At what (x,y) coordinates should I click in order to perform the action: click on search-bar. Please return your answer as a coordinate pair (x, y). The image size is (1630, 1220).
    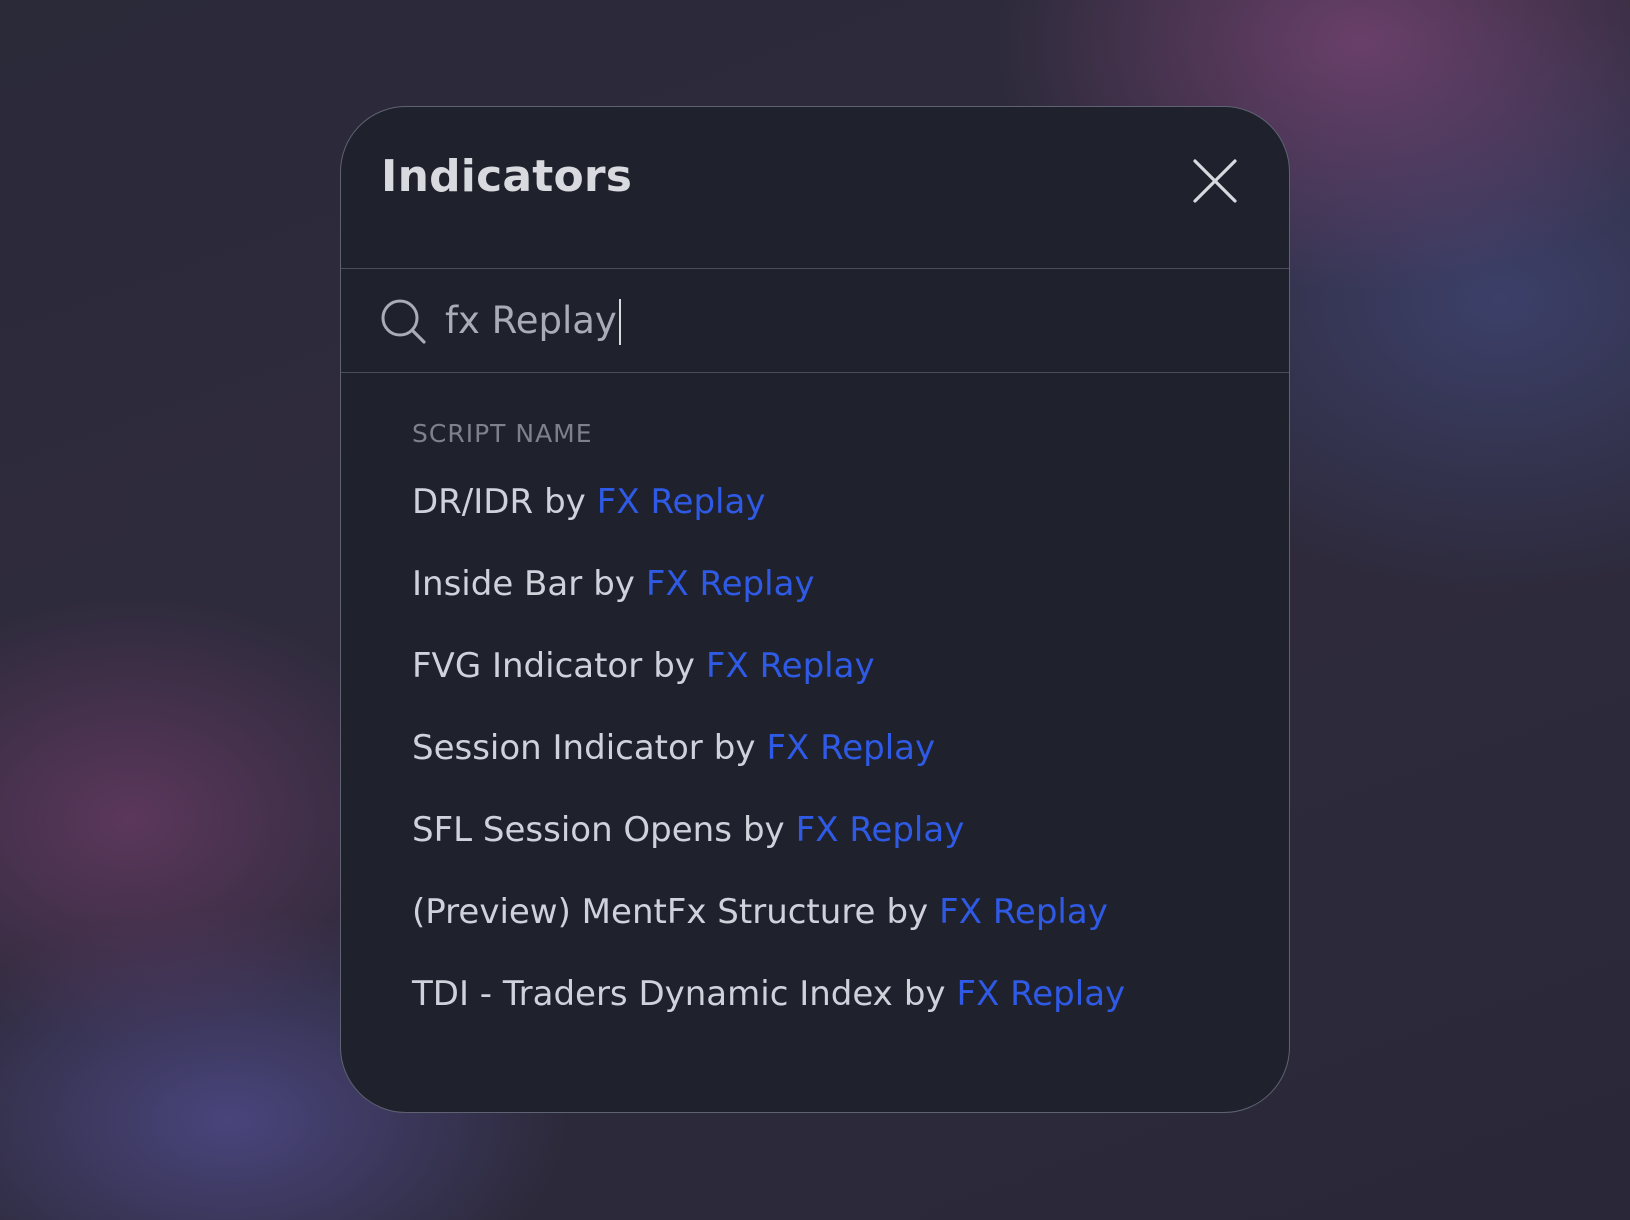
    Looking at the image, I should click on (815, 321).